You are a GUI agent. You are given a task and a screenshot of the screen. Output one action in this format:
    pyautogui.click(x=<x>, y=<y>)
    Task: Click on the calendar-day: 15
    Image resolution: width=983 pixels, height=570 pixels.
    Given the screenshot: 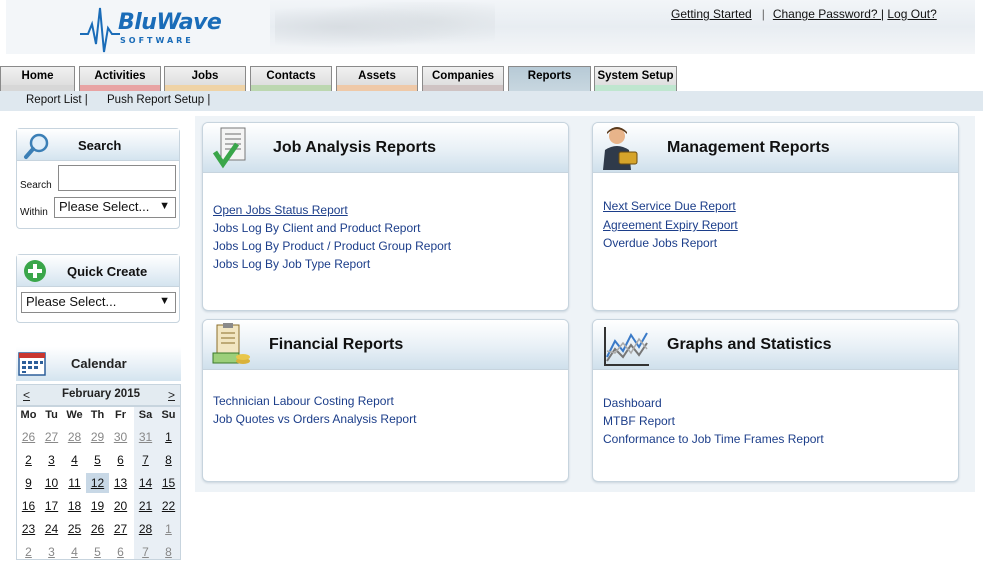 What is the action you would take?
    pyautogui.click(x=168, y=483)
    